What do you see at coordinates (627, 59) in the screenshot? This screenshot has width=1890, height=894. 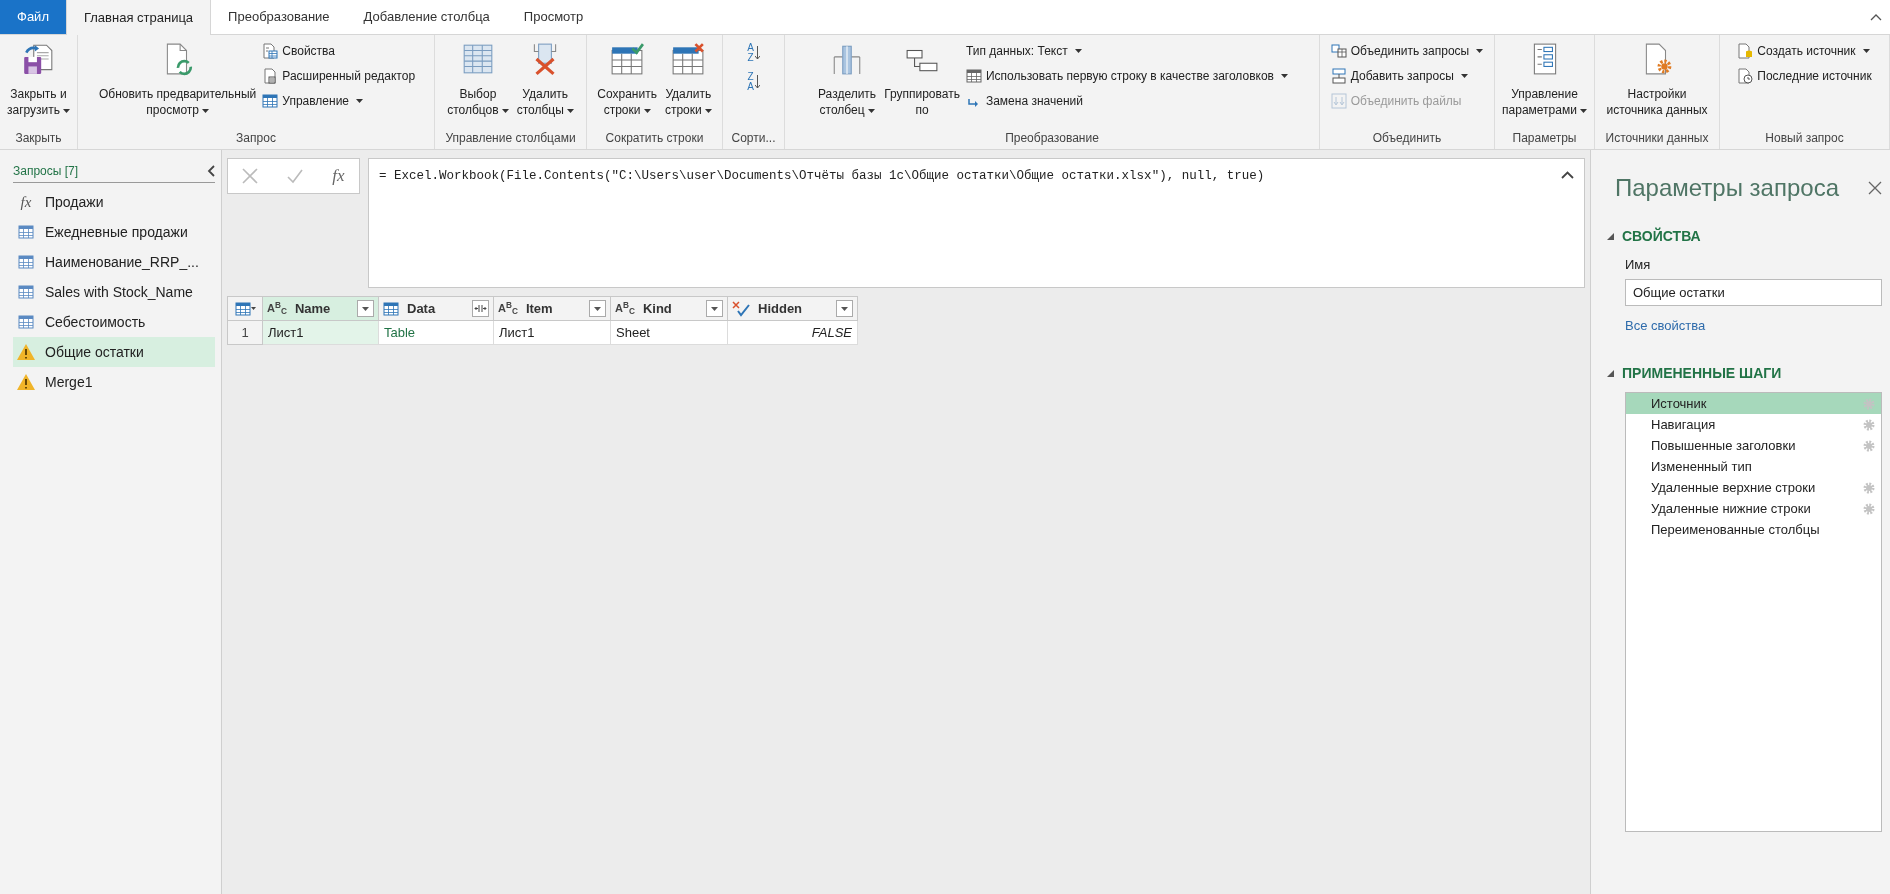 I see `keep-rows-icon` at bounding box center [627, 59].